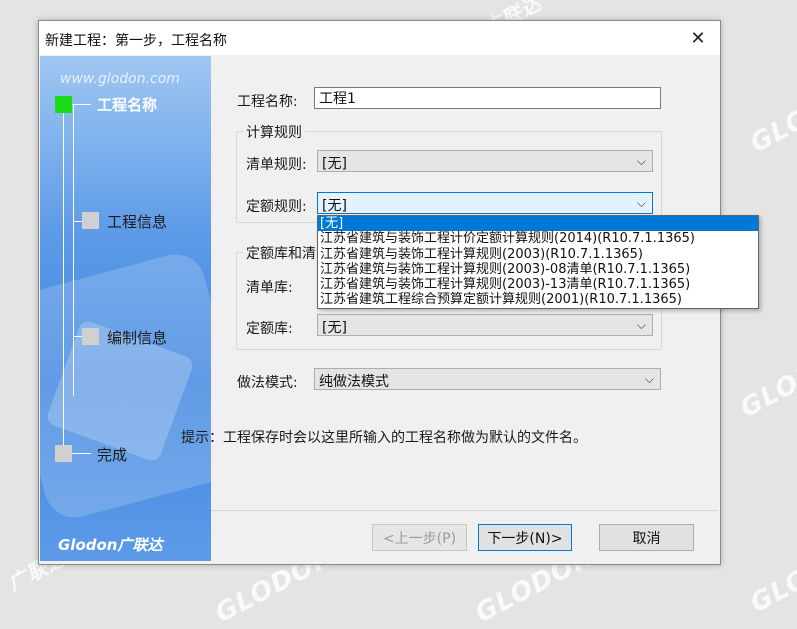 This screenshot has width=797, height=629. I want to click on quota-library-select: [无] ⌵, so click(485, 325).